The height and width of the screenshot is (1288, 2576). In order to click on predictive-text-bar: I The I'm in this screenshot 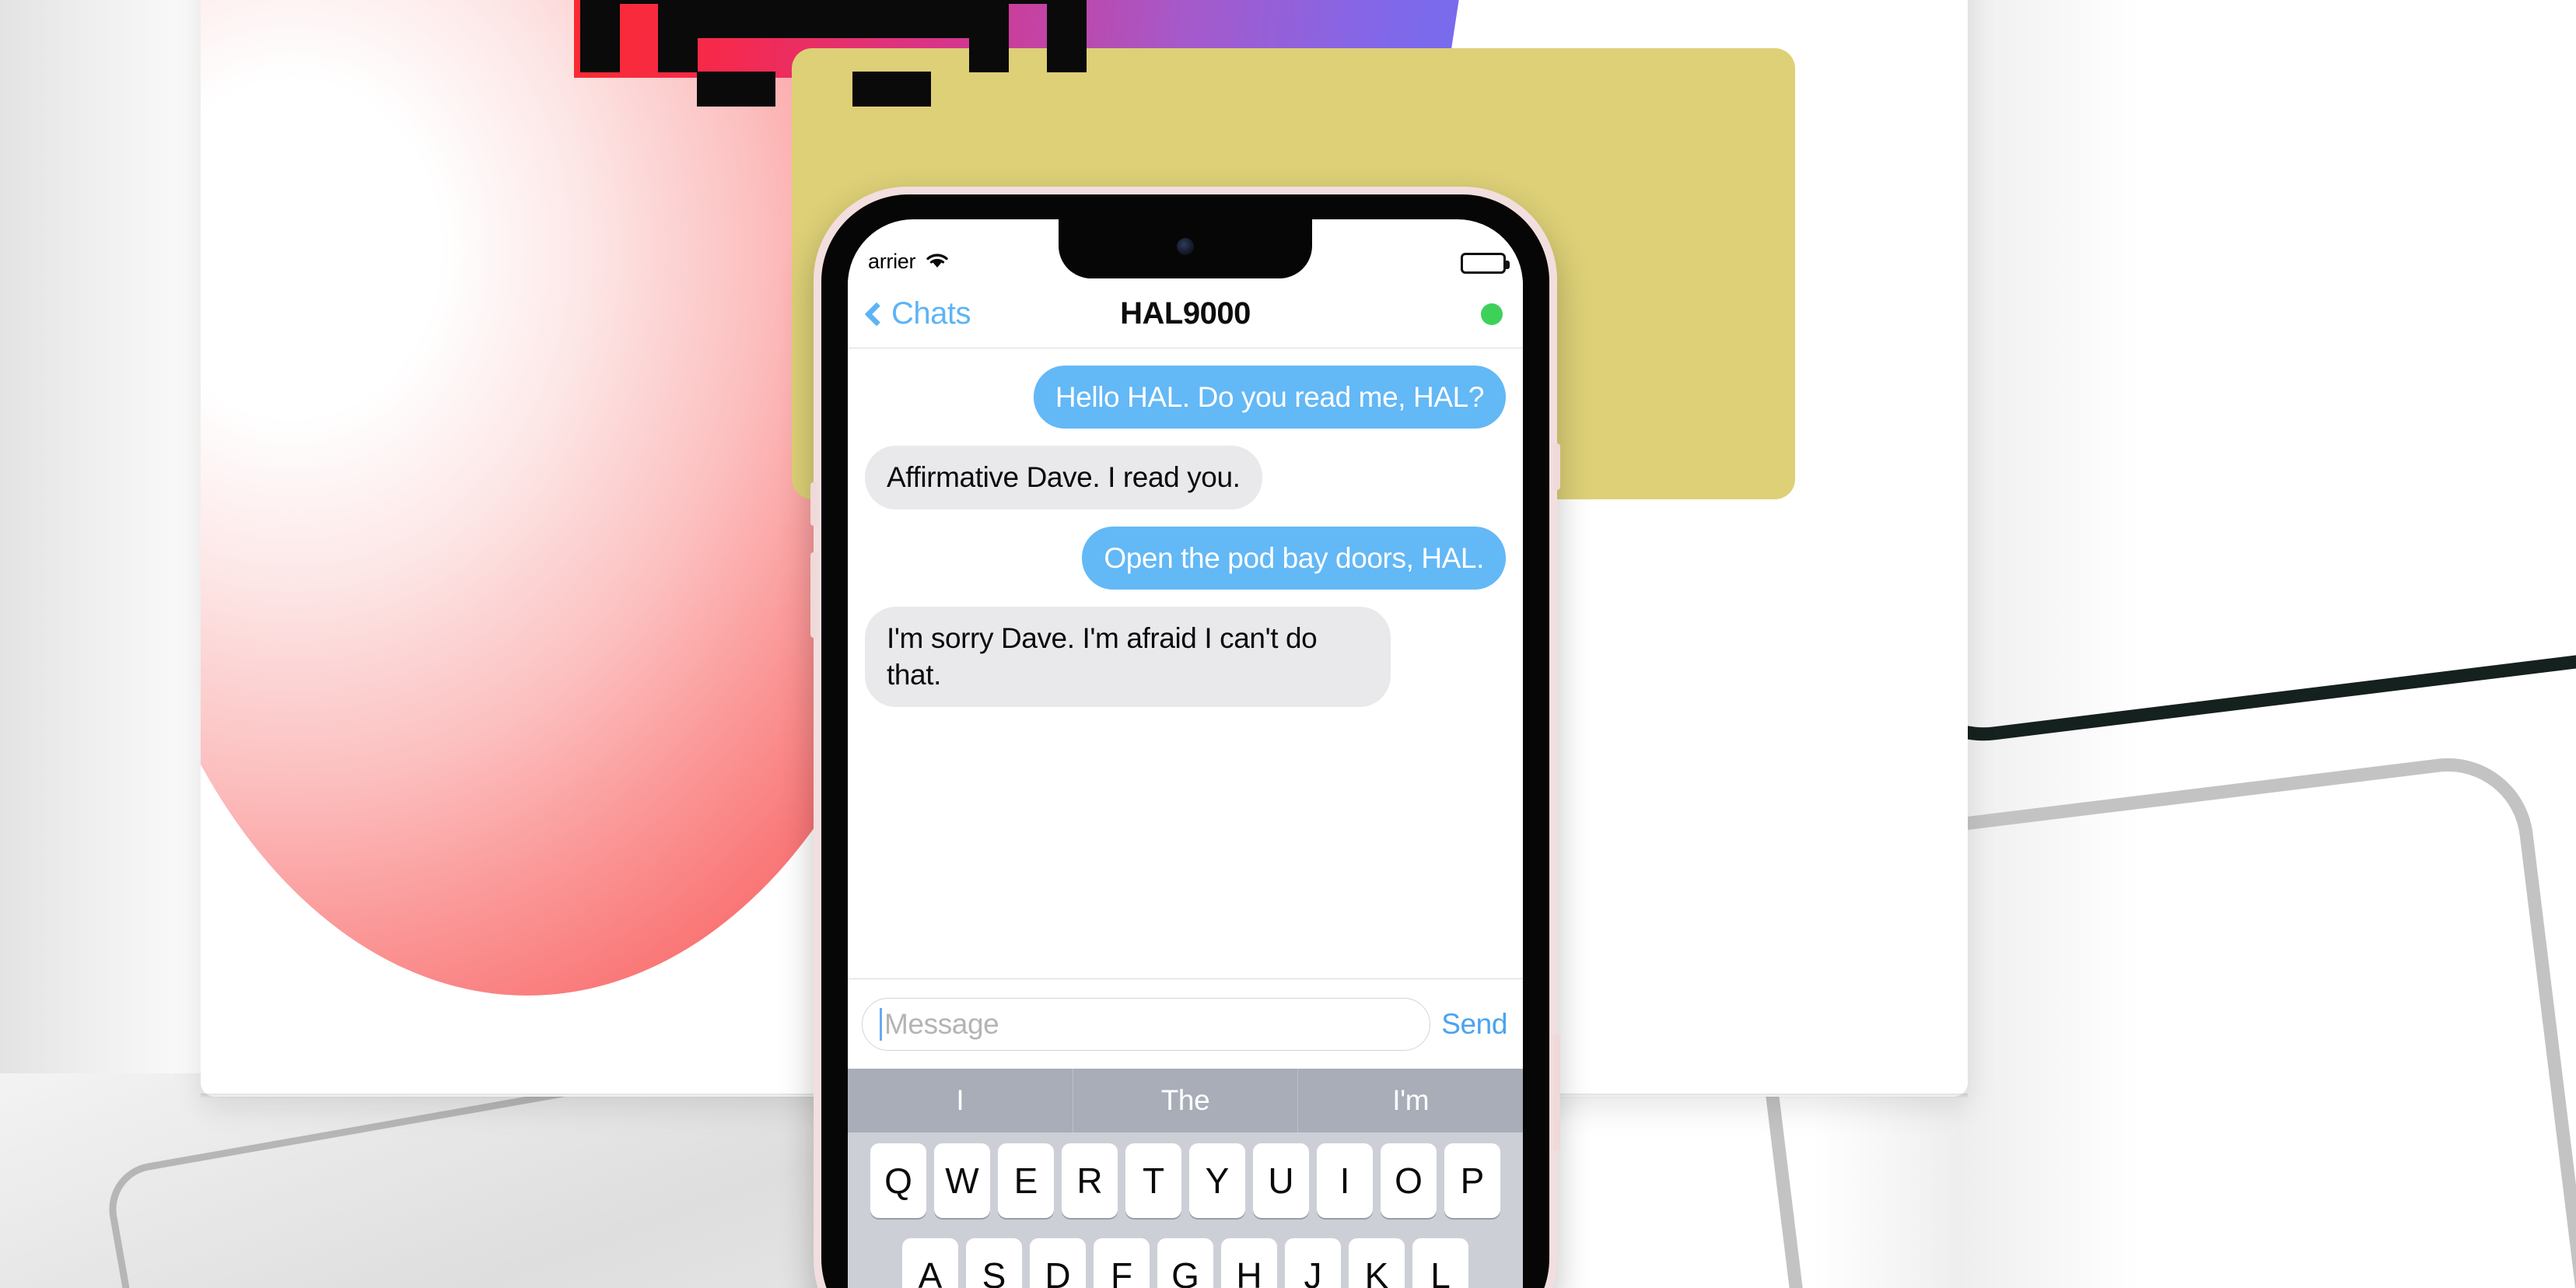, I will do `click(1185, 1101)`.